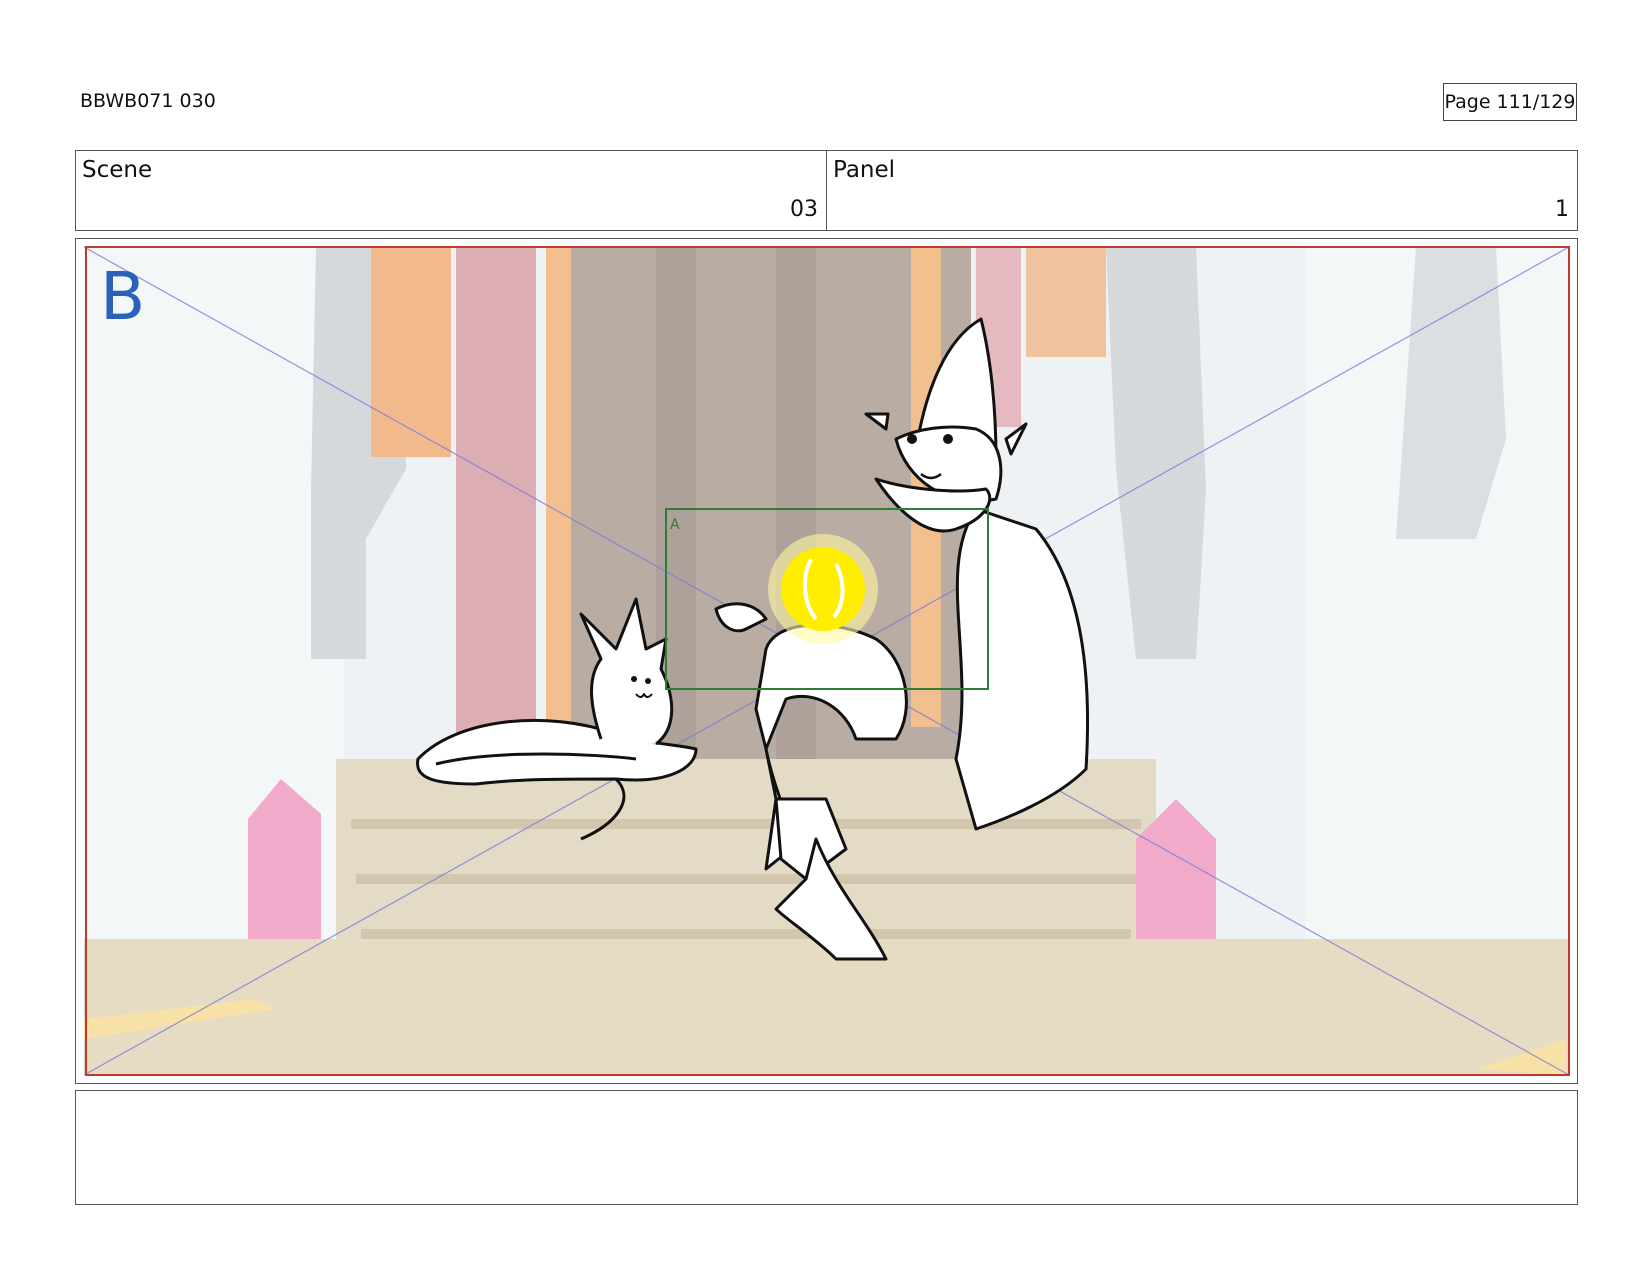 The height and width of the screenshot is (1275, 1650). I want to click on panel-label: Panel, so click(864, 170).